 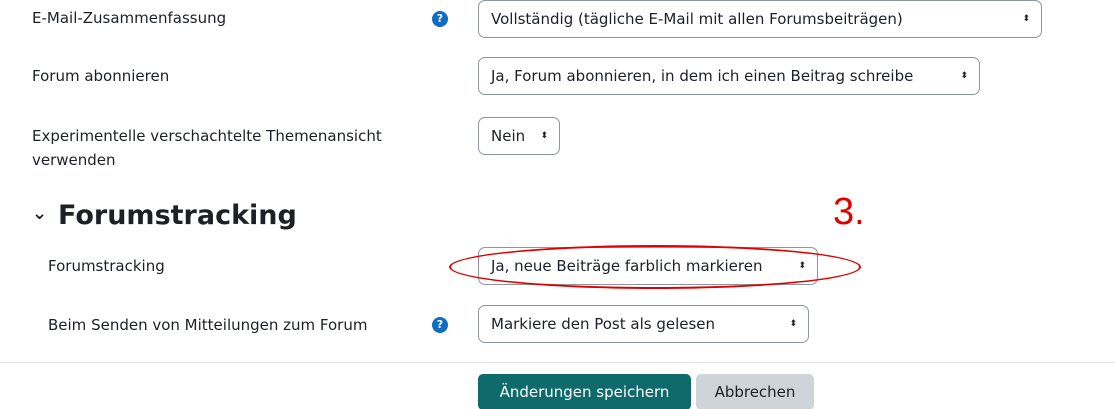 I want to click on forum-tracking-section-toggle: ⌄ Forumstracking, so click(x=164, y=216).